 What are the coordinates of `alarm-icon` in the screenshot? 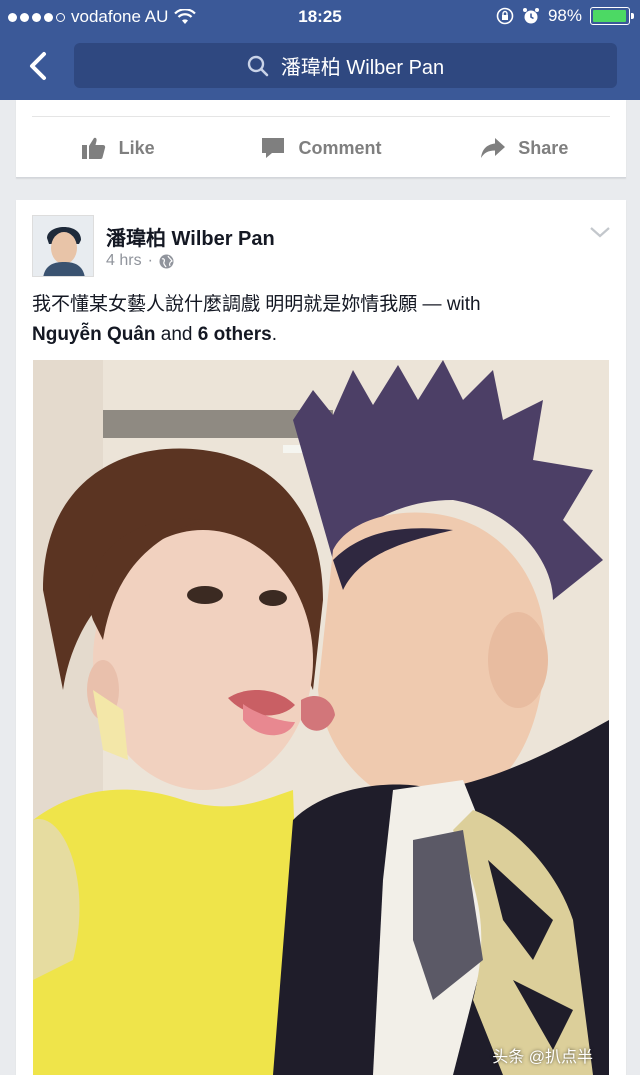 It's located at (530, 16).